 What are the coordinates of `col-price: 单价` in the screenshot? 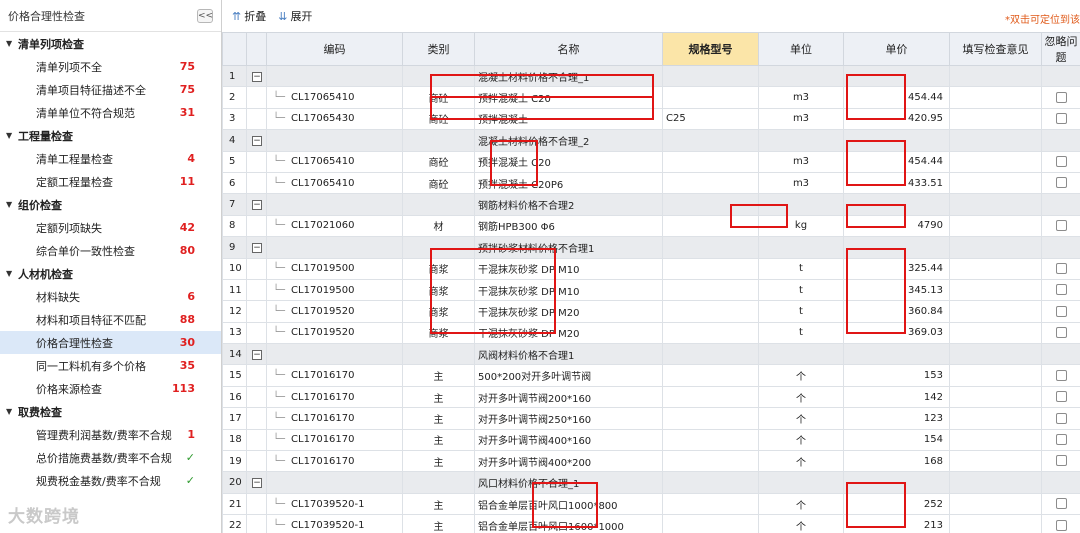 It's located at (896, 49).